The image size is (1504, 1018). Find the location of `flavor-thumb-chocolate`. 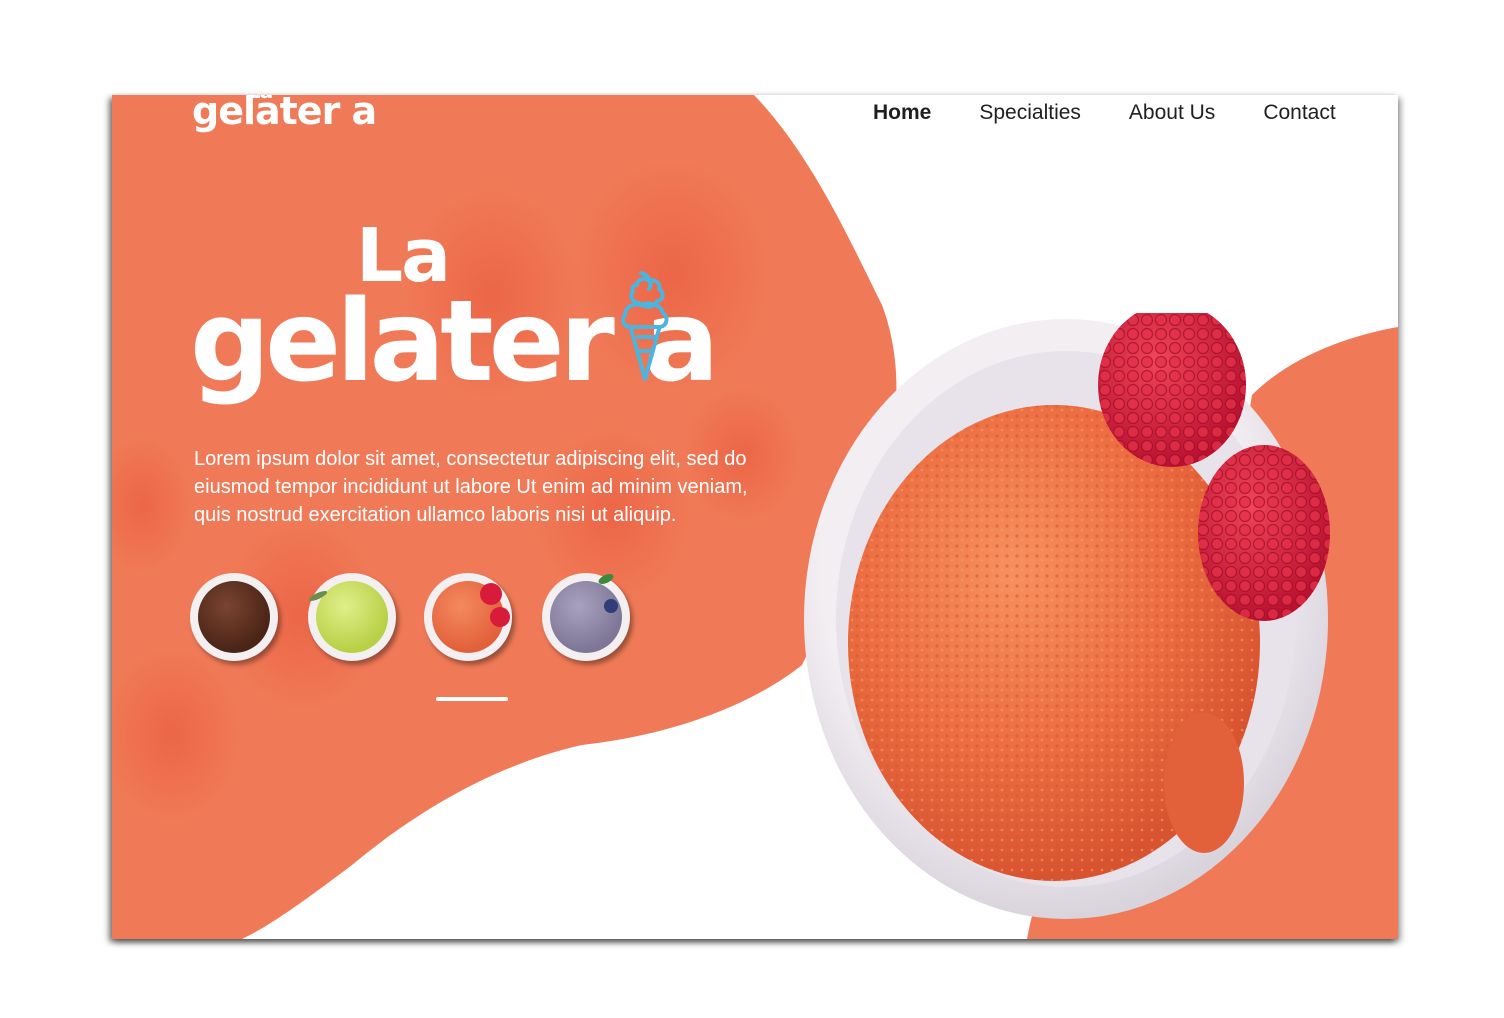

flavor-thumb-chocolate is located at coordinates (234, 617).